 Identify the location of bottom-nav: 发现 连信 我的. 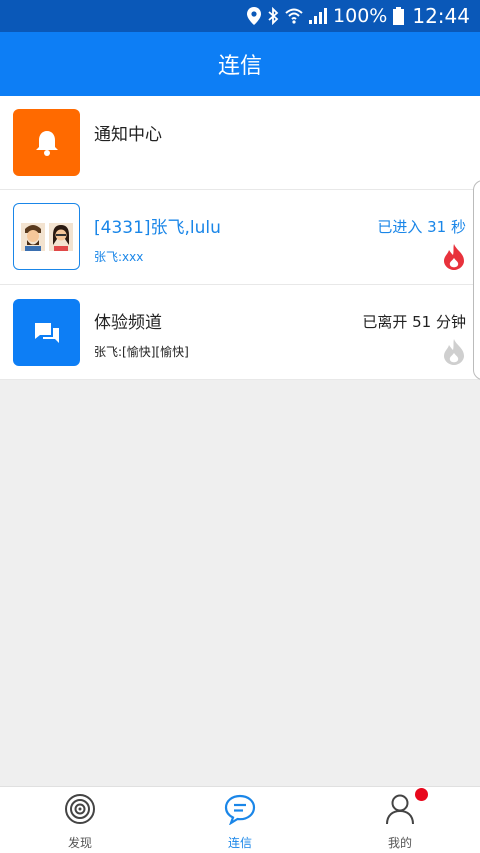
(240, 819).